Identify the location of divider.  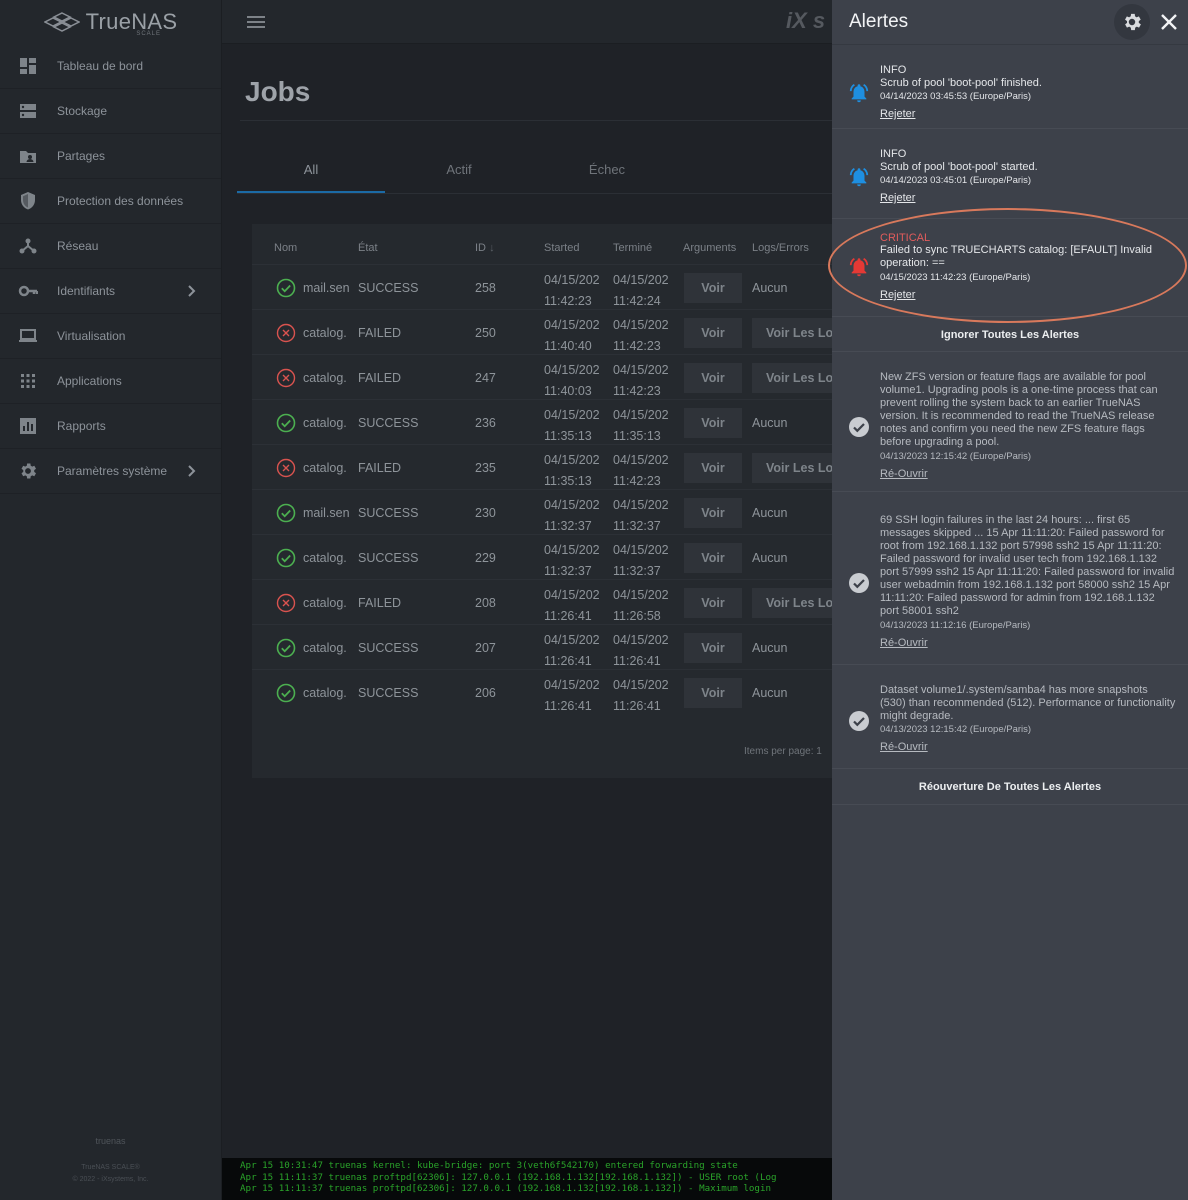
(540, 120).